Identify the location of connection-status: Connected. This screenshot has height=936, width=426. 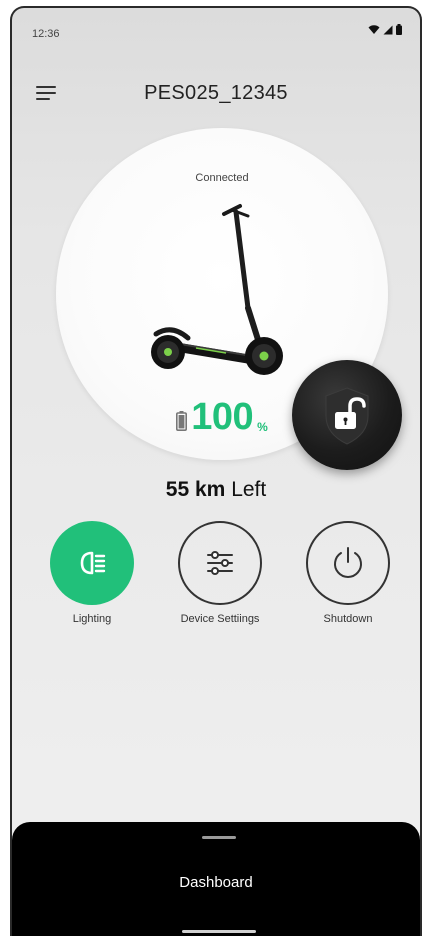
(222, 178).